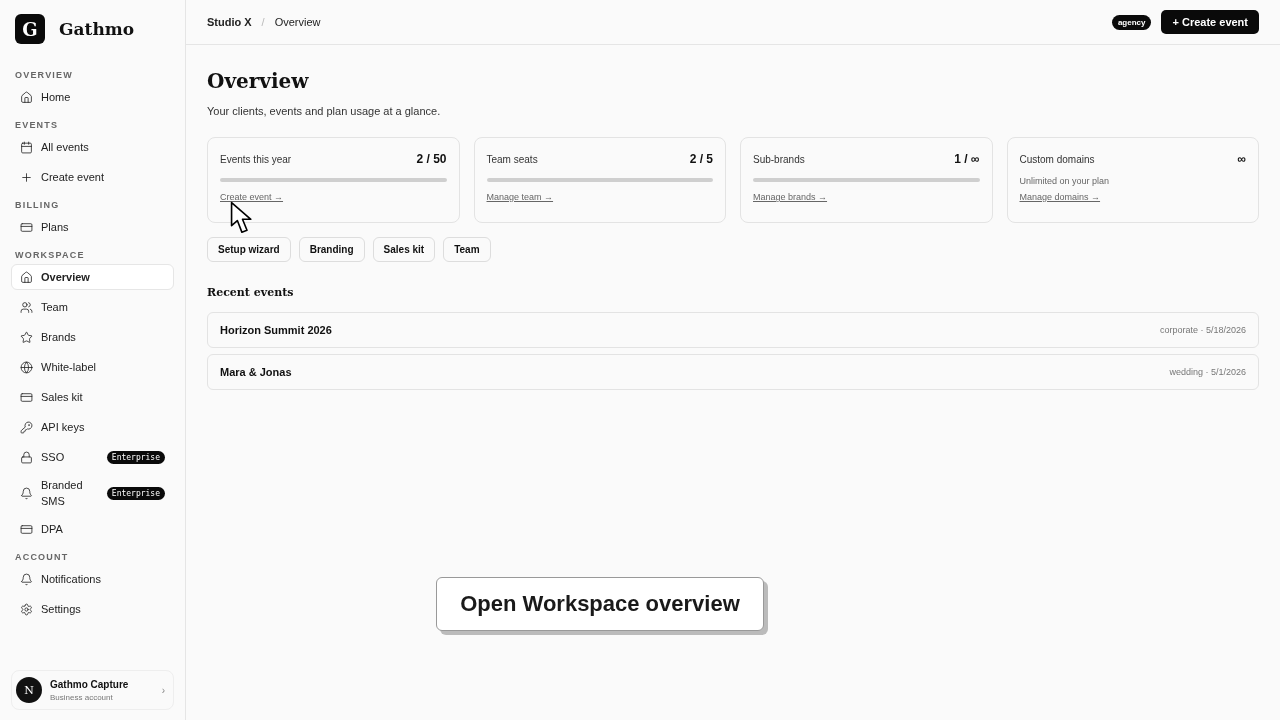  What do you see at coordinates (26, 609) in the screenshot?
I see `settings-icon` at bounding box center [26, 609].